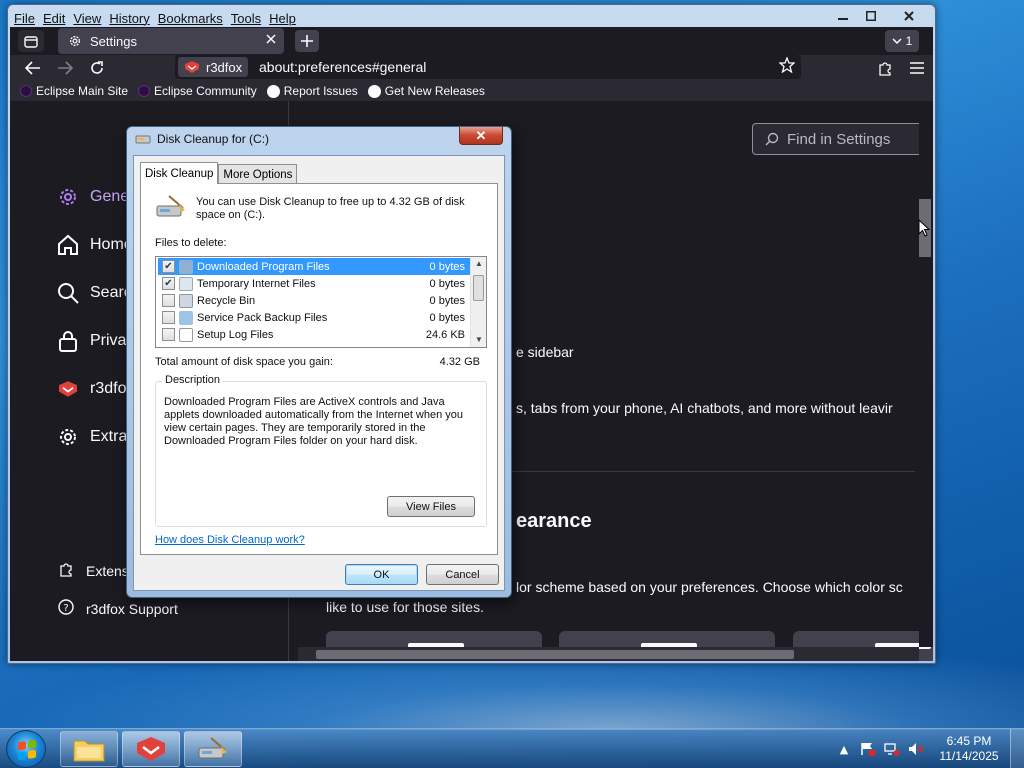 The image size is (1024, 768). Describe the element at coordinates (213, 749) in the screenshot. I see `taskbar-disk-cleanup-button` at that location.